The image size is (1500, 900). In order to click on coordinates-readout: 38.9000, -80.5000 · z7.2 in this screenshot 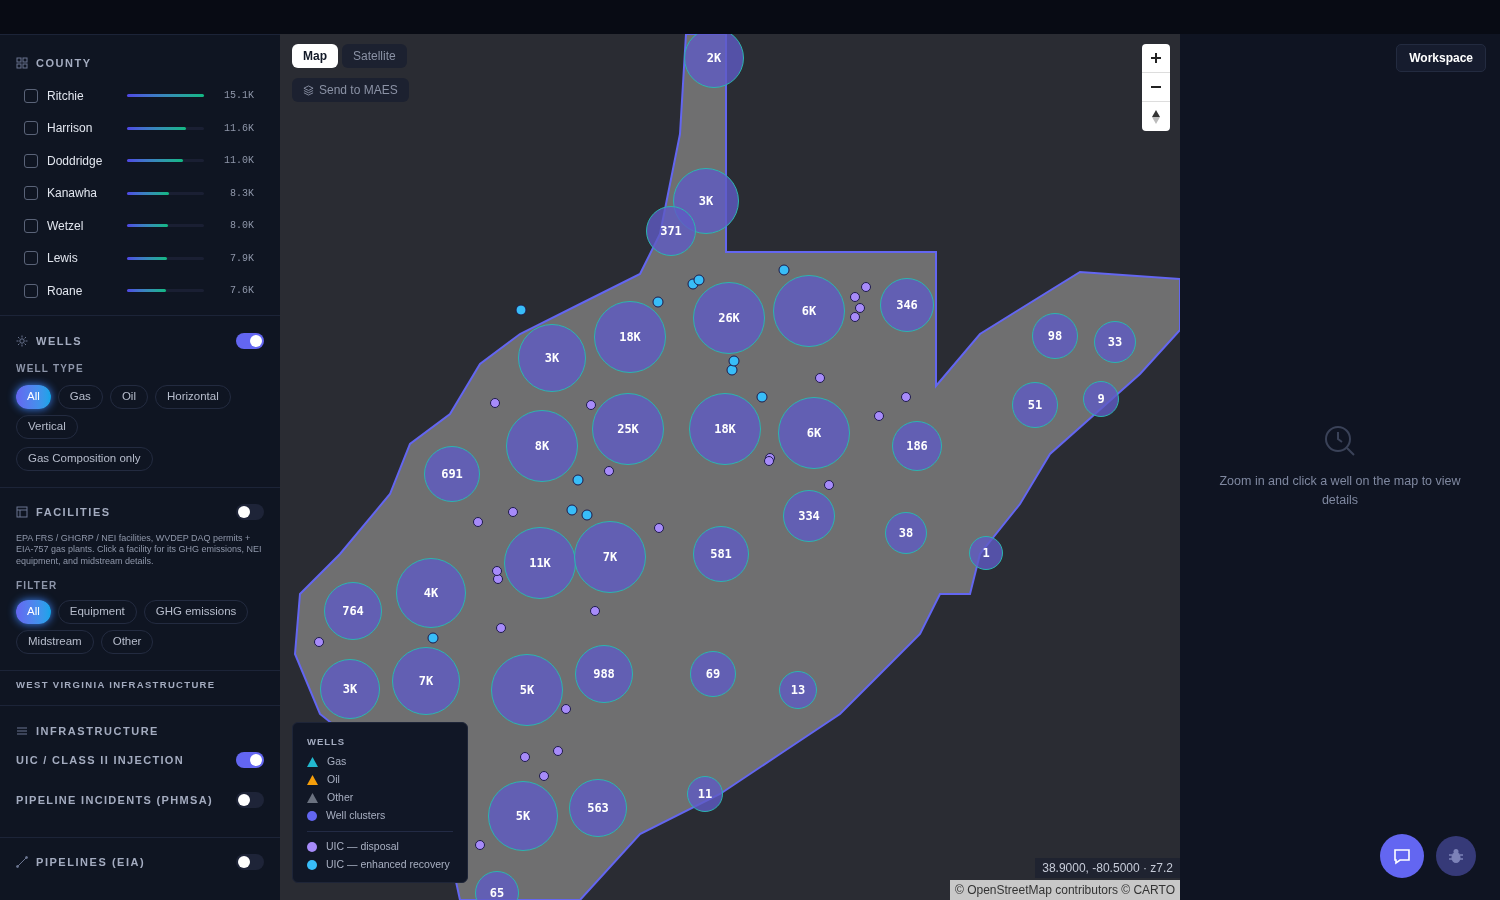, I will do `click(1107, 868)`.